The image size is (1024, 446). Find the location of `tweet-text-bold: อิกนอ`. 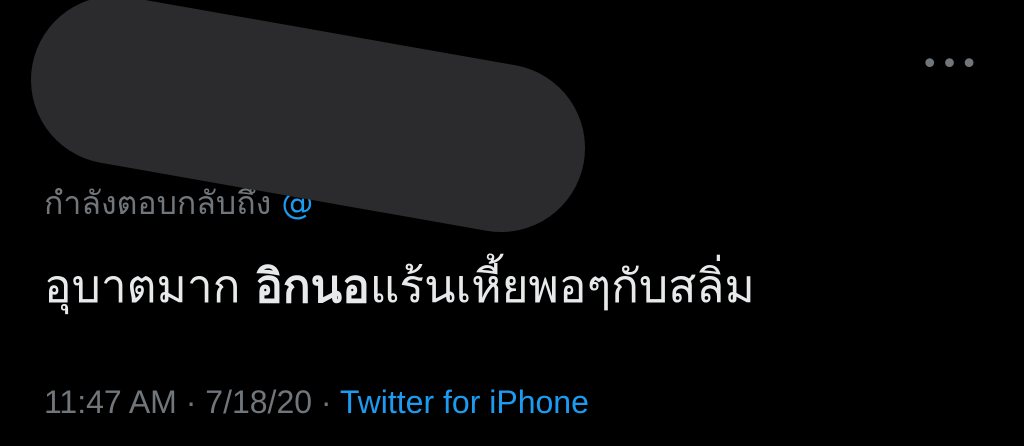

tweet-text-bold: อิกนอ is located at coordinates (312, 286).